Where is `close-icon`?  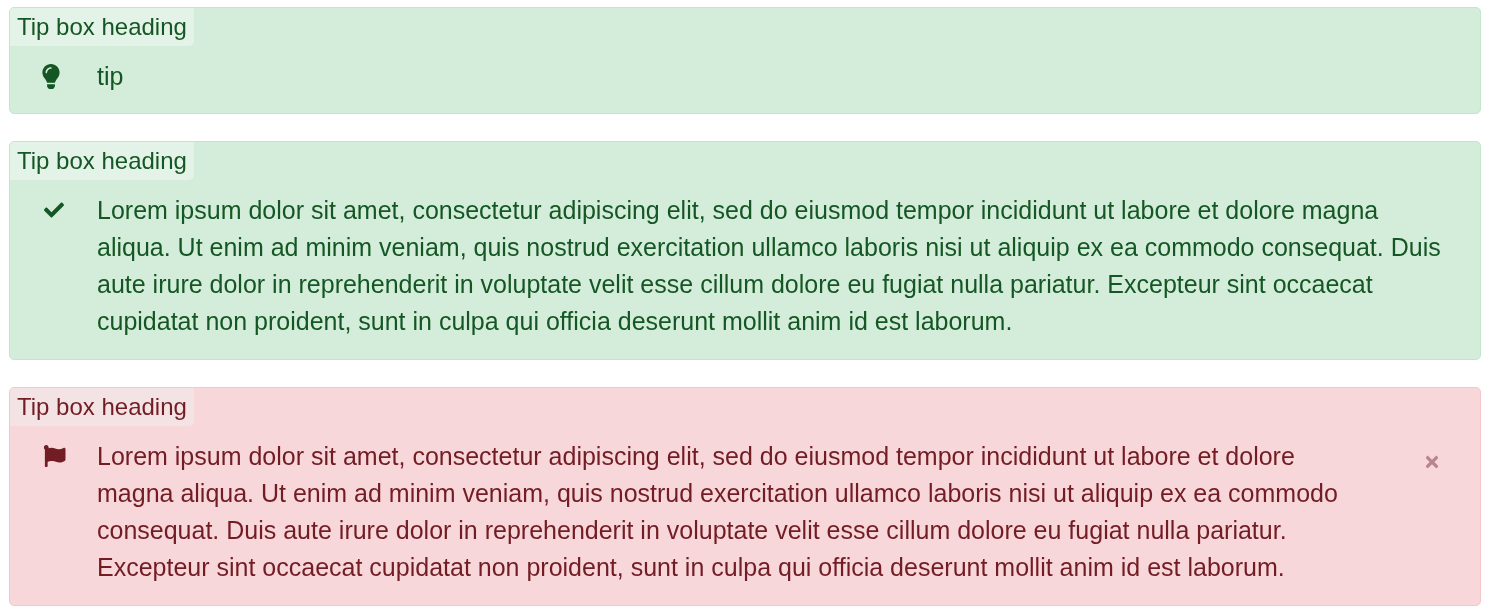
close-icon is located at coordinates (1432, 462).